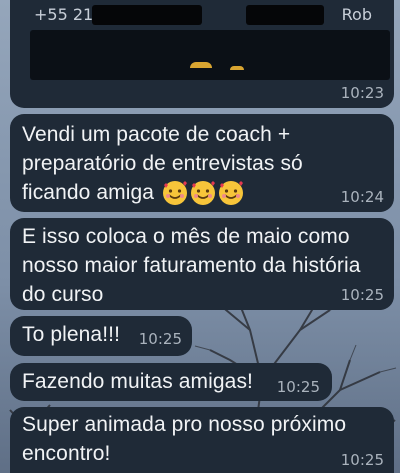  Describe the element at coordinates (137, 381) in the screenshot. I see `message-text: Fazendo muitas amigas!` at that location.